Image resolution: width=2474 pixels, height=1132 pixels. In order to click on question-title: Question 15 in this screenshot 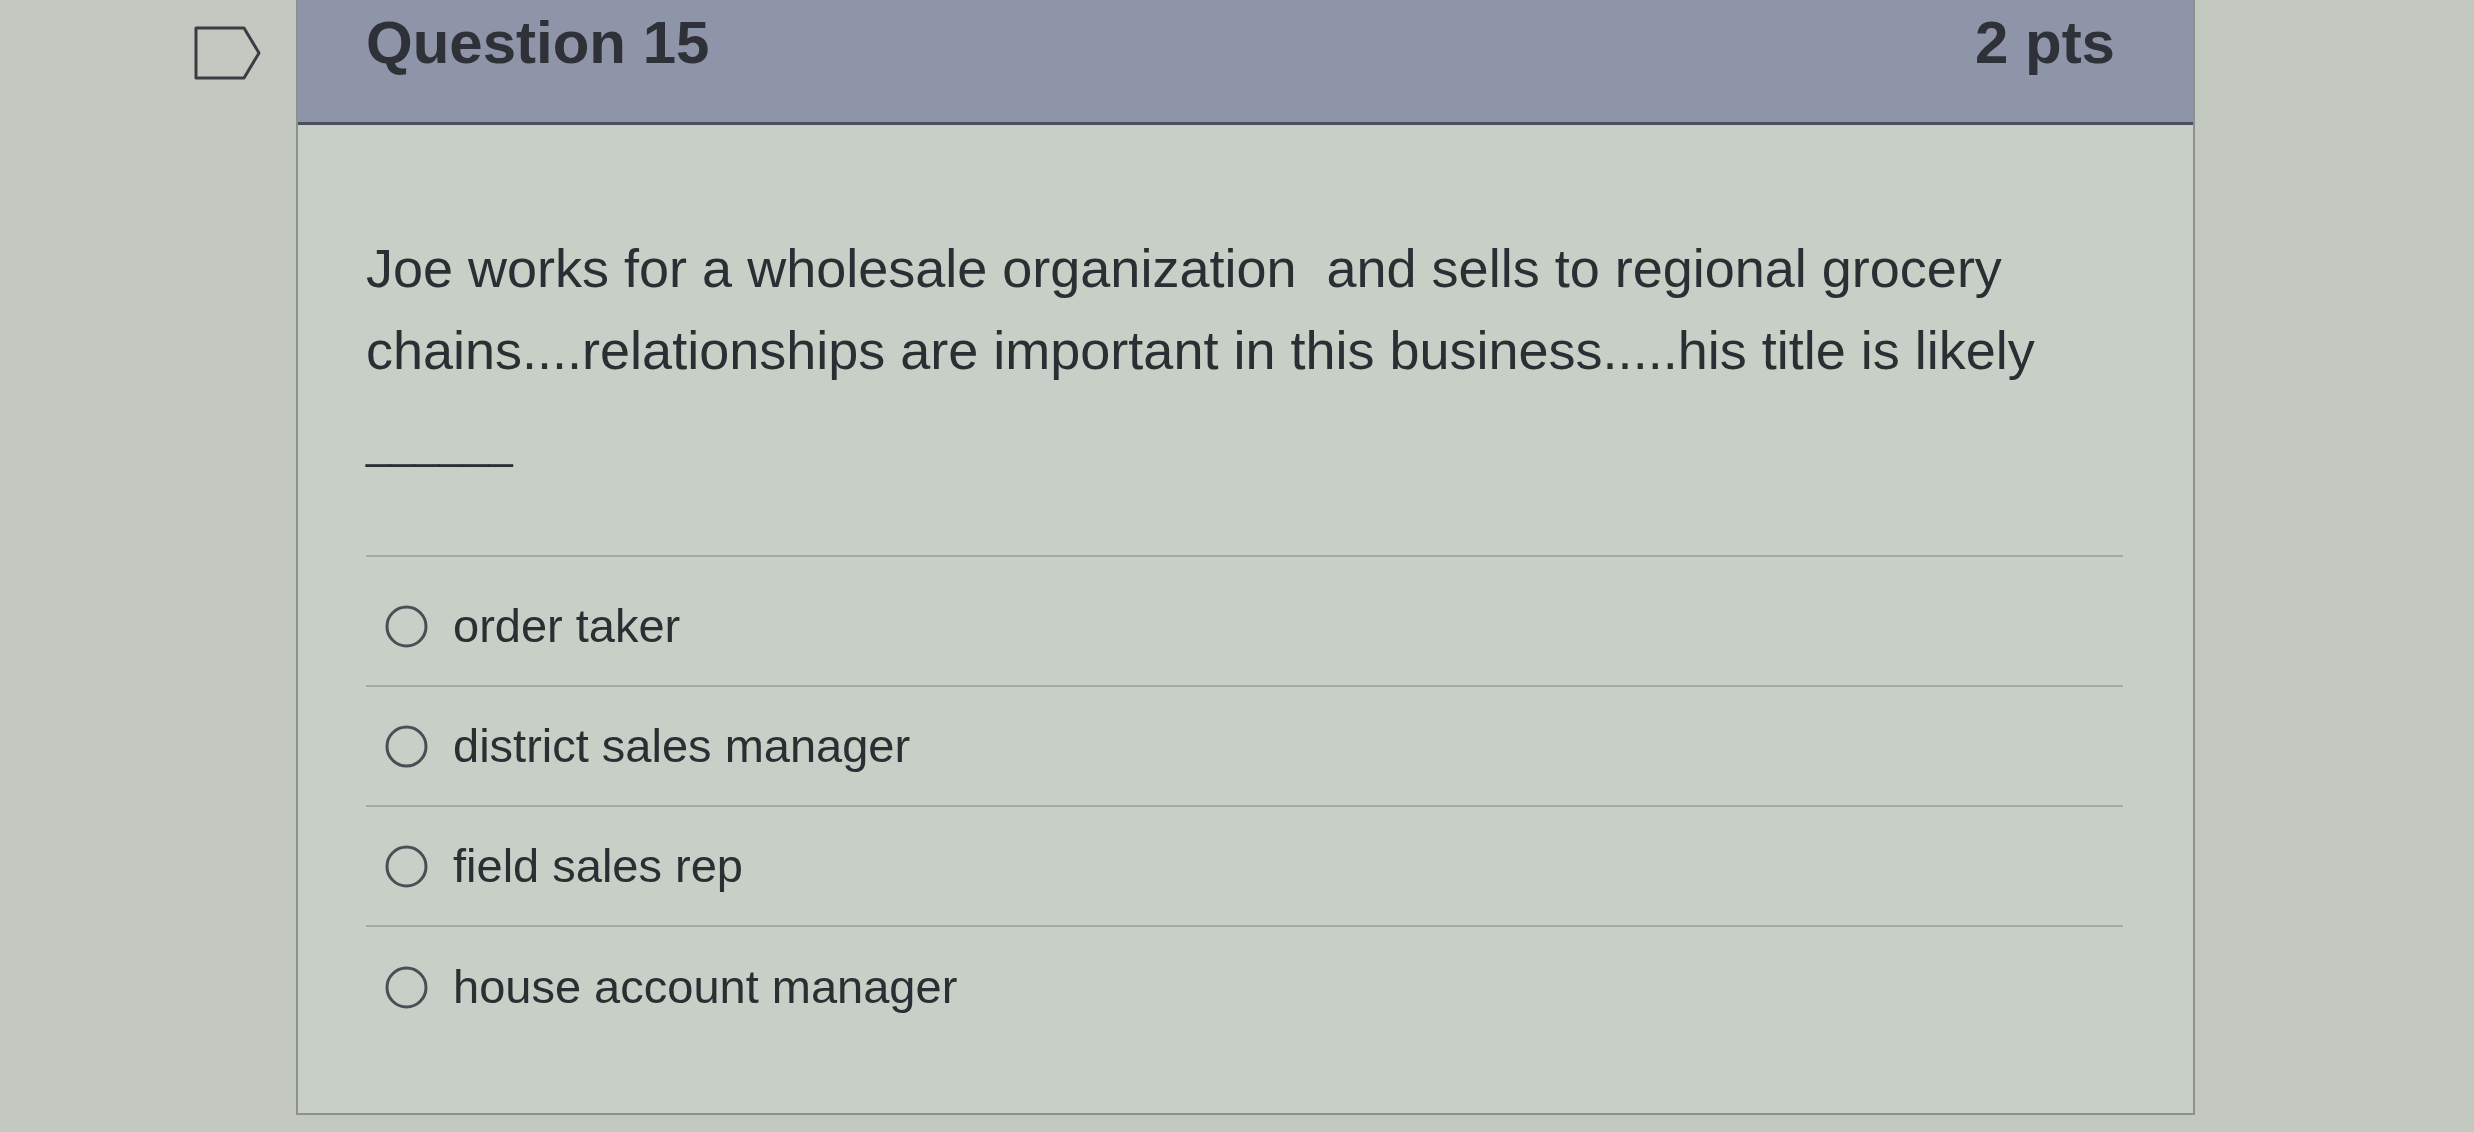, I will do `click(538, 43)`.